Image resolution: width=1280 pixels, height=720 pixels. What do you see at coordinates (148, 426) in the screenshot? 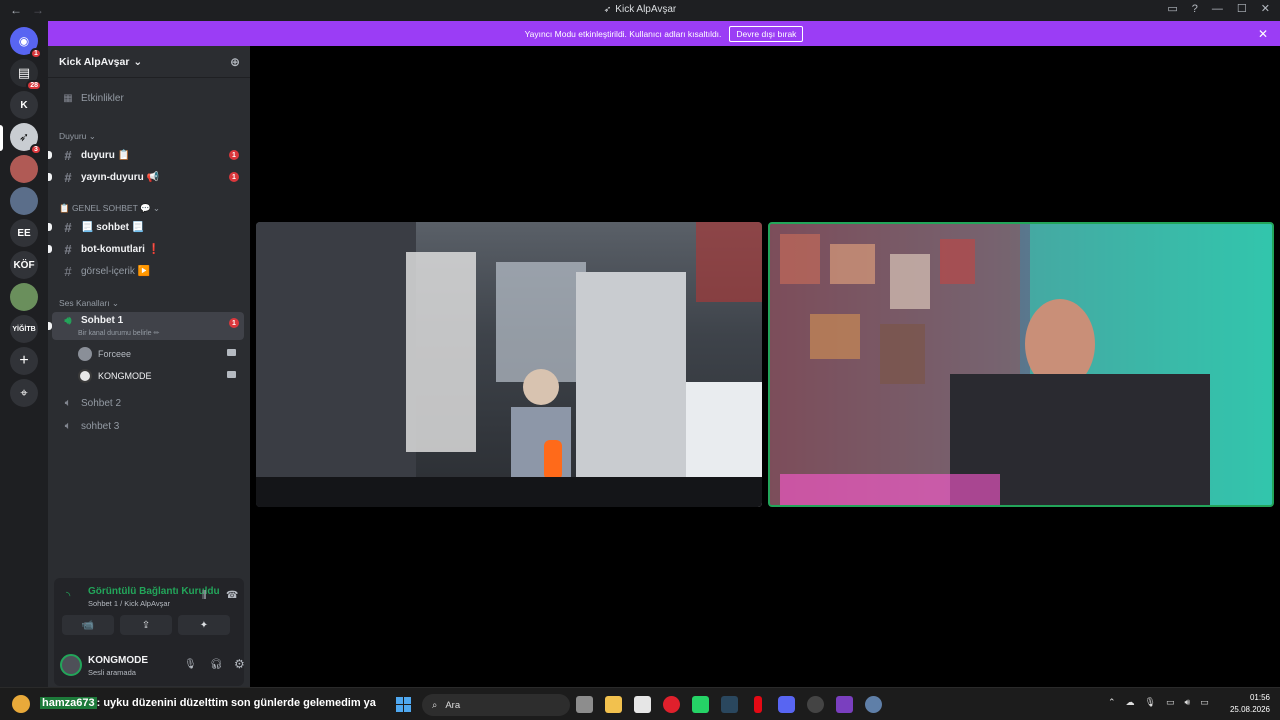
I see `voice-channel-sohbet-3: 🔈︎ sohbet 3` at bounding box center [148, 426].